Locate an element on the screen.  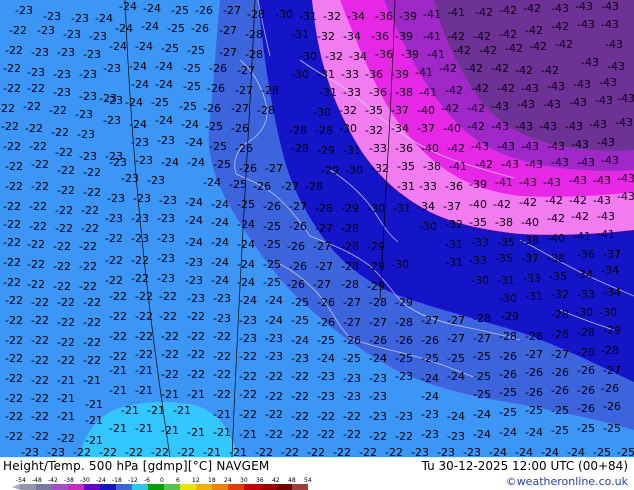
temperature-label: -41 is located at coordinates (436, 54).